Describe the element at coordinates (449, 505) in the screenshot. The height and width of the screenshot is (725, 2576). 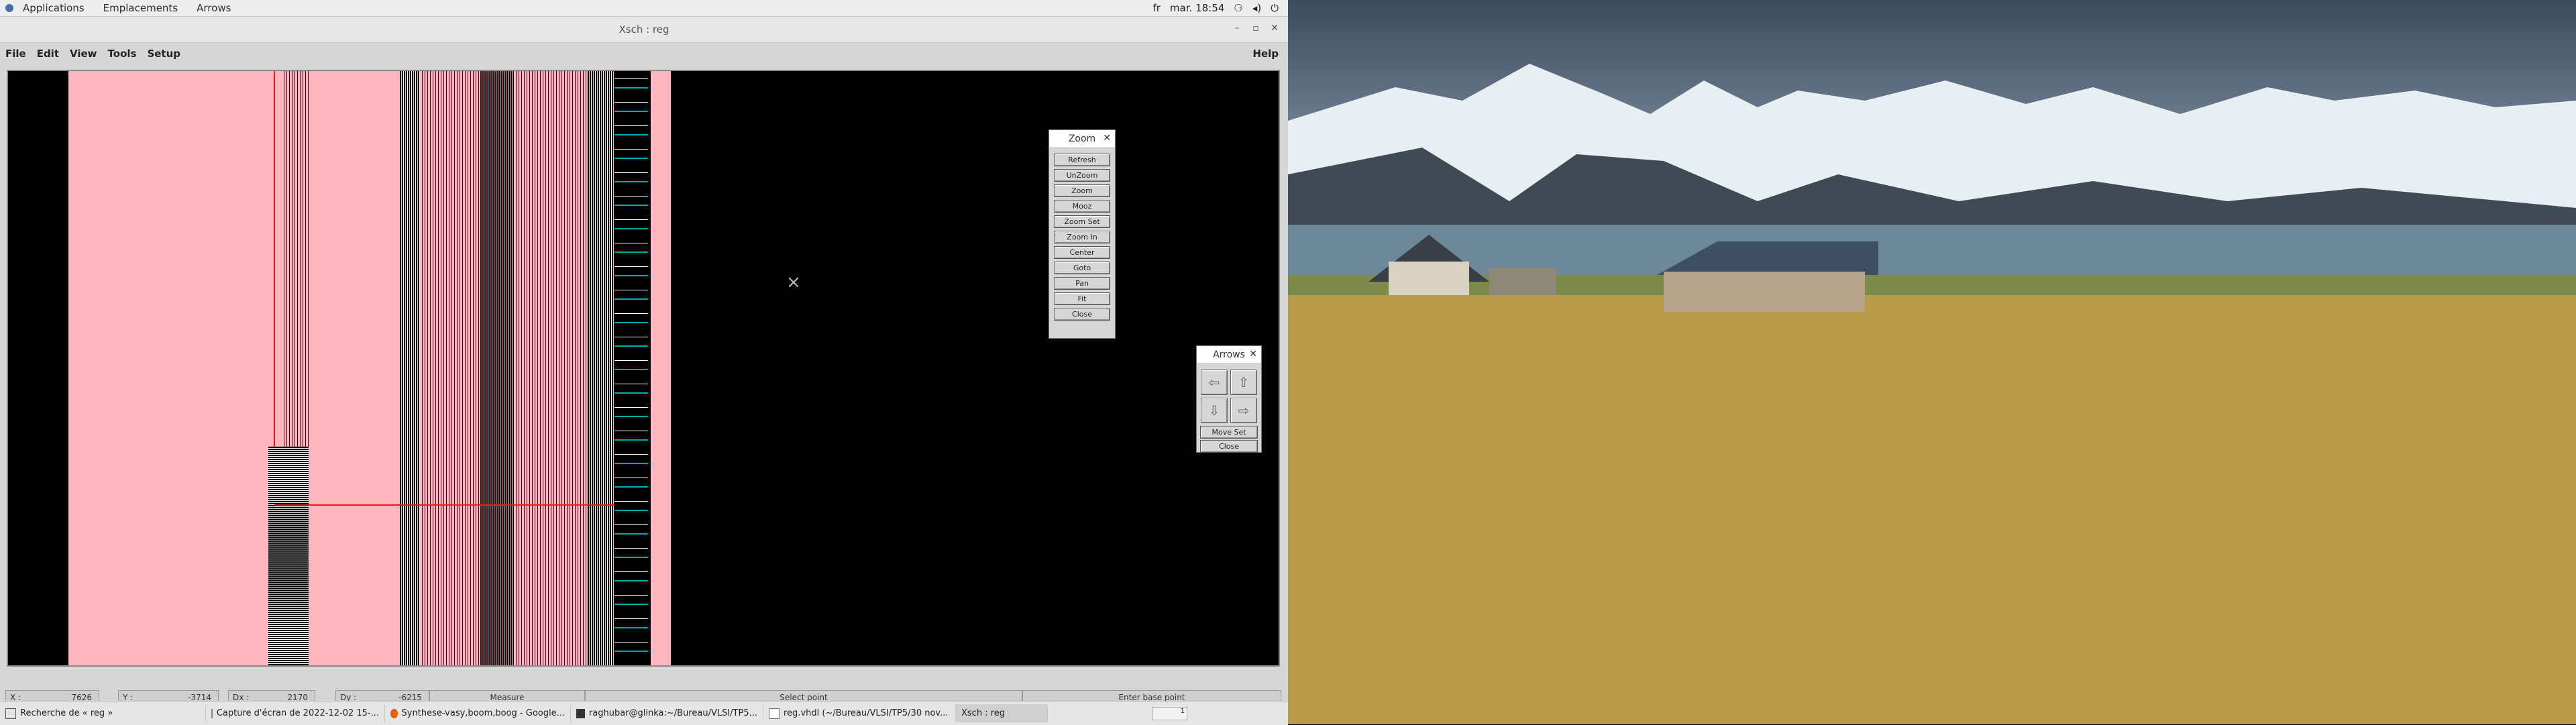
I see `wire-horizontal` at that location.